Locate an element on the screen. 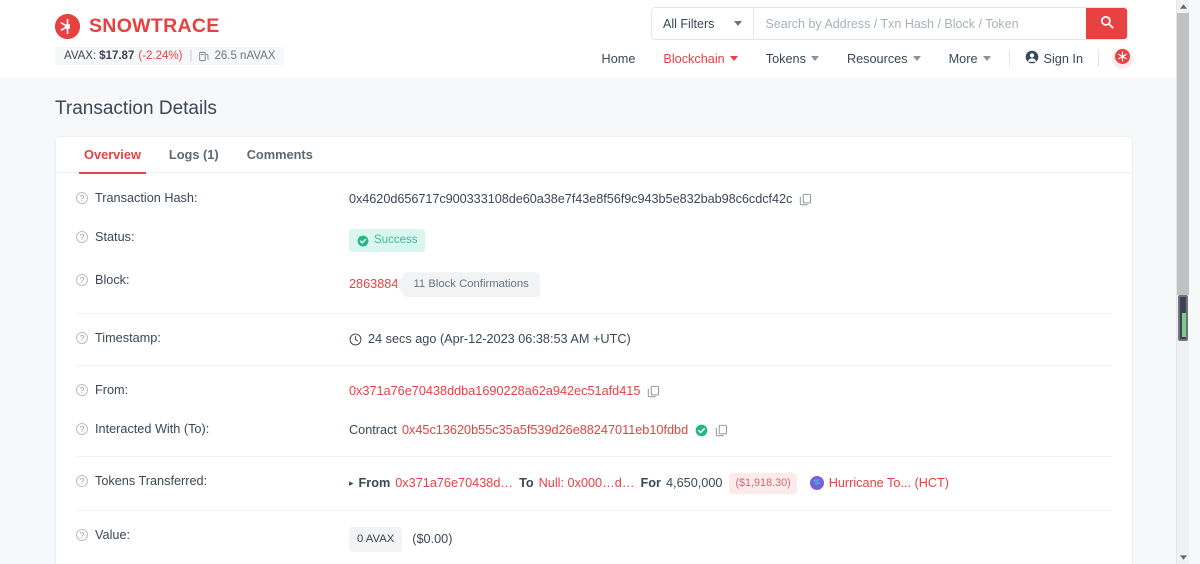  tab-label-logs: Logs (1) is located at coordinates (193, 154).